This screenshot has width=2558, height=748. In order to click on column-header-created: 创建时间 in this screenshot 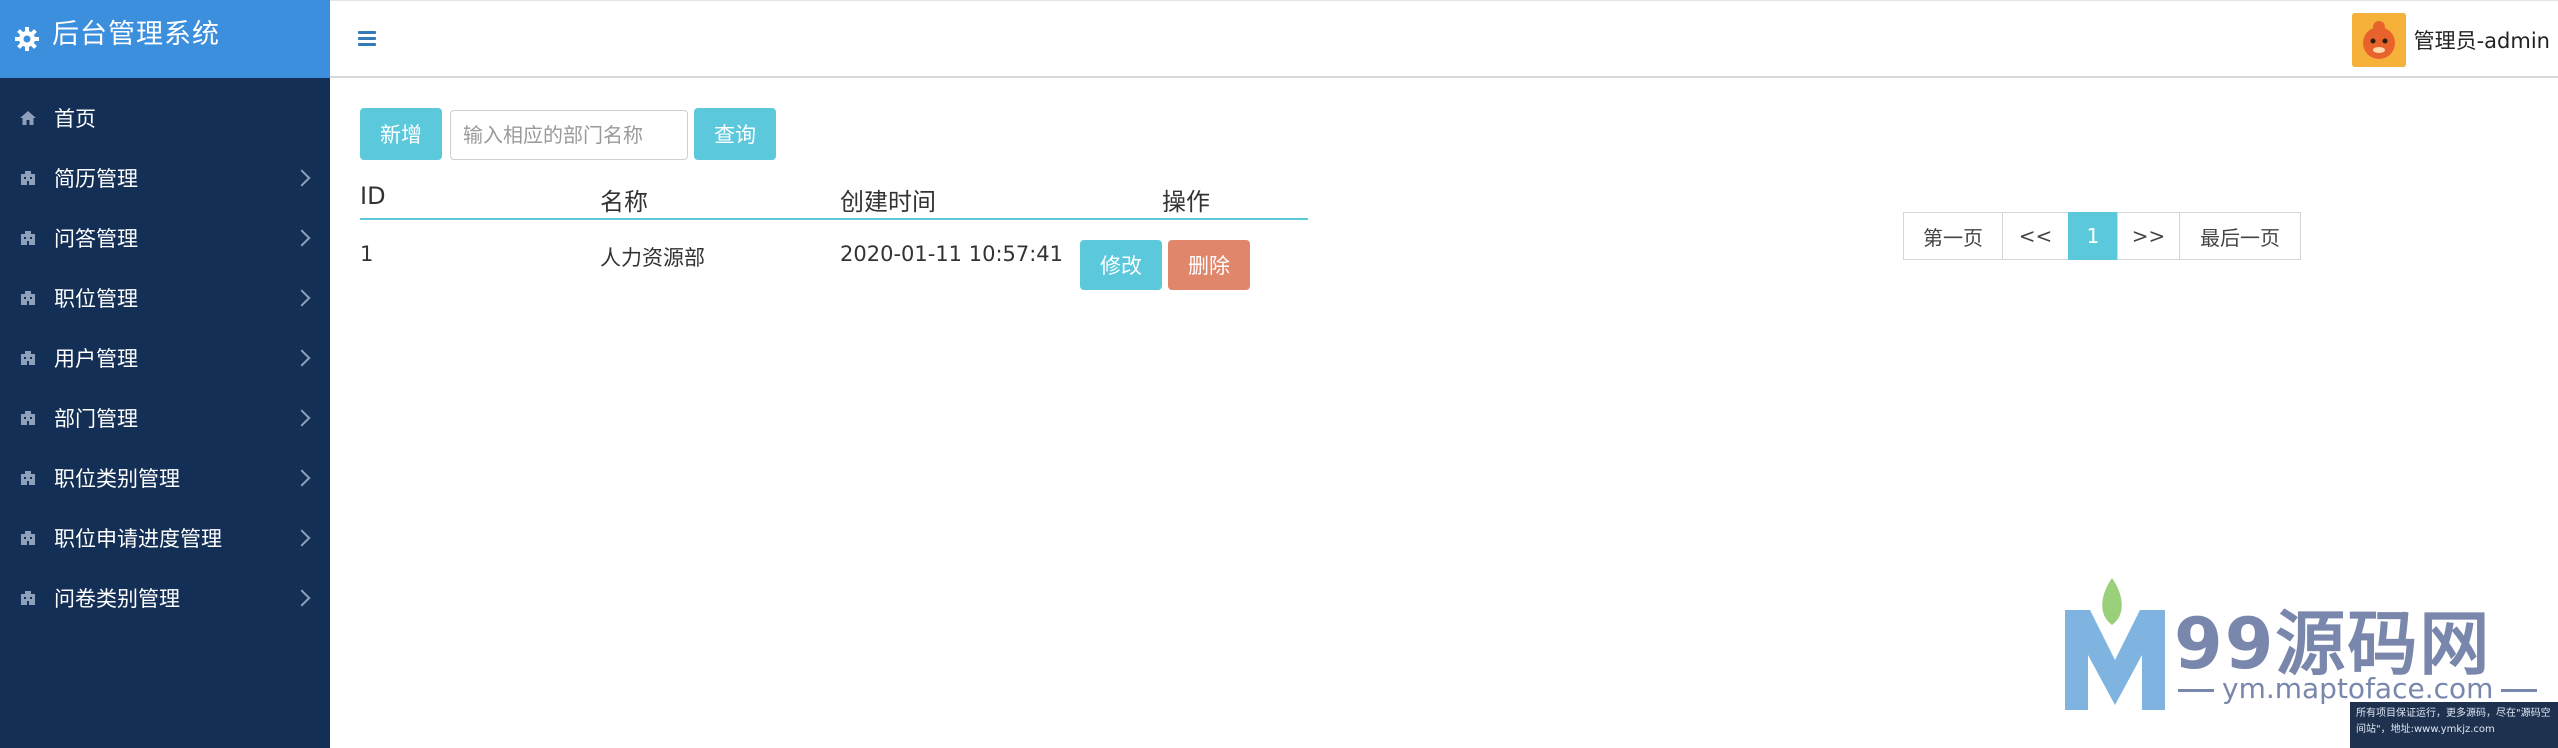, I will do `click(888, 202)`.